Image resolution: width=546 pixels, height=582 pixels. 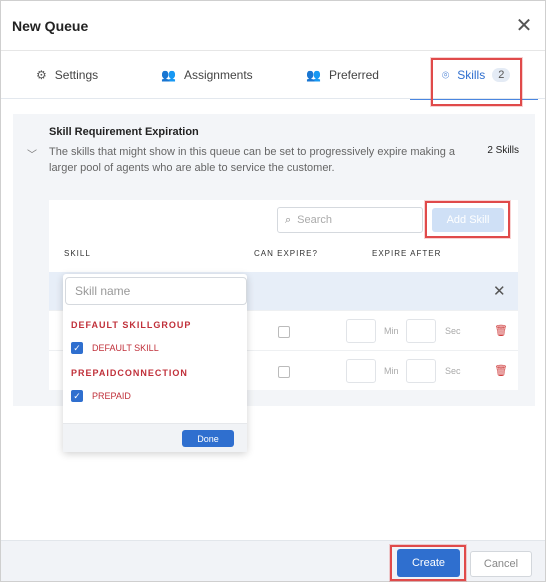 What do you see at coordinates (111, 396) in the screenshot?
I see `skill-option-label: PREPAID` at bounding box center [111, 396].